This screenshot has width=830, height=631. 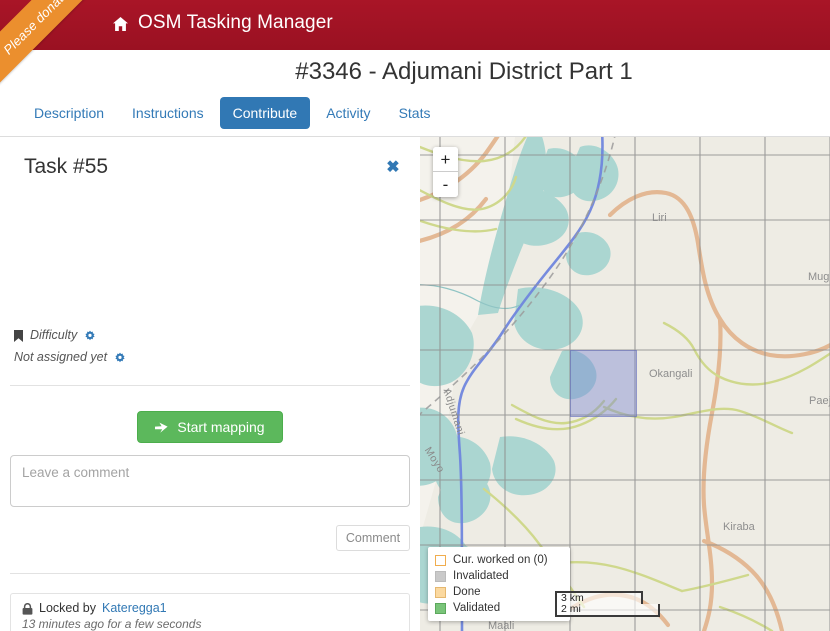 What do you see at coordinates (819, 277) in the screenshot?
I see `map-place-label: Mug` at bounding box center [819, 277].